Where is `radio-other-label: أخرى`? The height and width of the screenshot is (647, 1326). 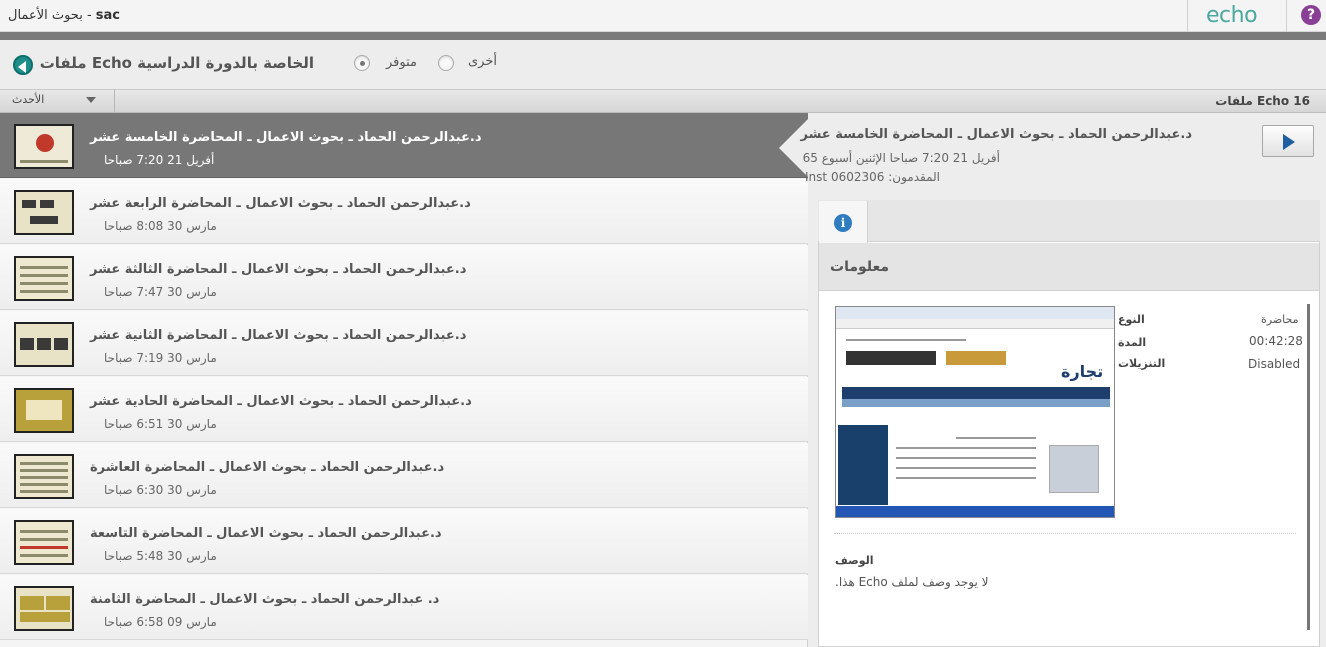
radio-other-label: أخرى is located at coordinates (482, 61).